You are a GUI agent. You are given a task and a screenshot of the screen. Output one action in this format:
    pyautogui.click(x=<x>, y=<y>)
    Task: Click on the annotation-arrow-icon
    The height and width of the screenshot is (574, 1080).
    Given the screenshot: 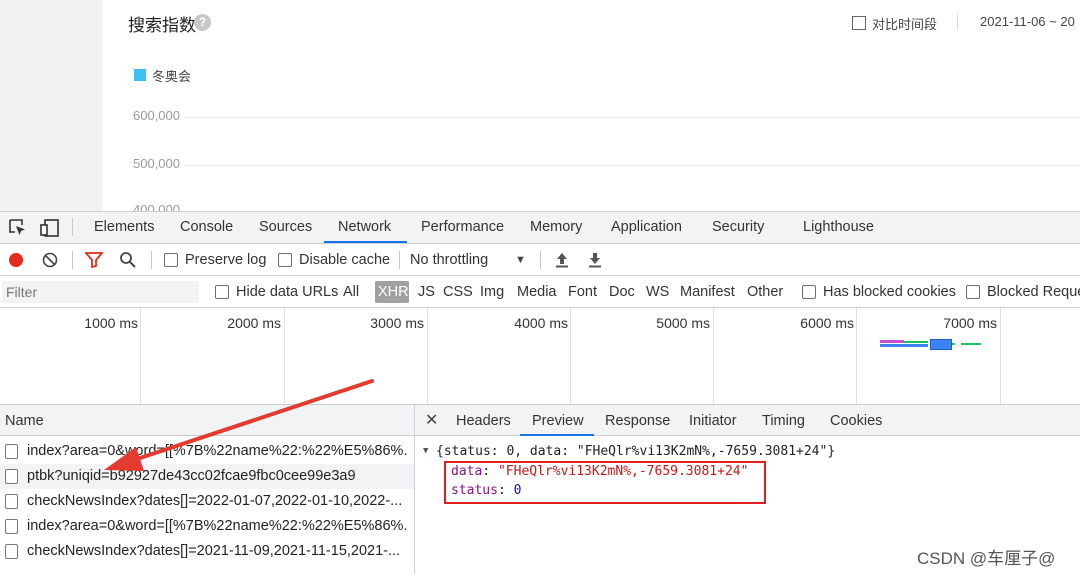 What is the action you would take?
    pyautogui.click(x=239, y=425)
    